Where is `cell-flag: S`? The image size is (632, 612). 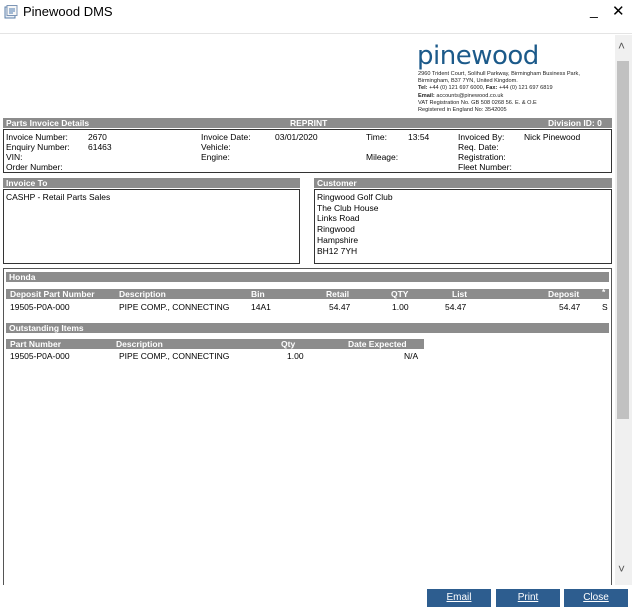 cell-flag: S is located at coordinates (605, 307).